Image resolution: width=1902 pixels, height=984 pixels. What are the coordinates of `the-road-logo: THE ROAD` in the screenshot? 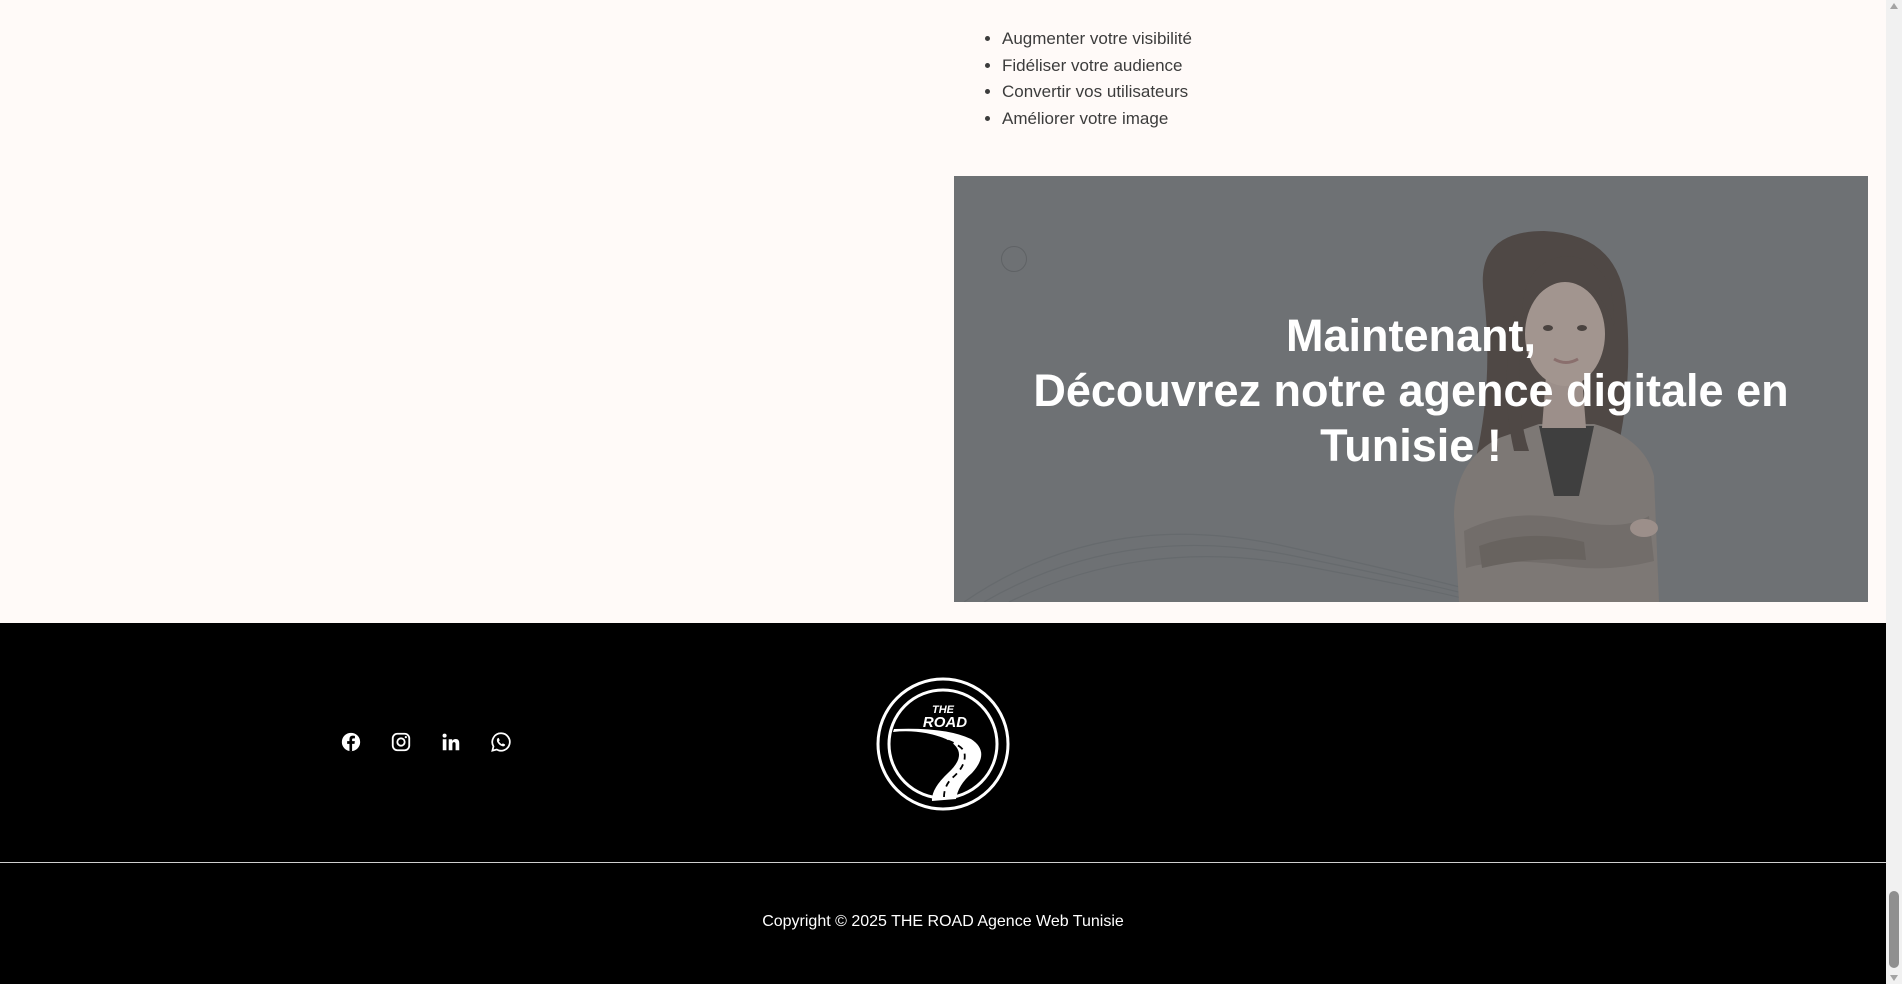 It's located at (943, 744).